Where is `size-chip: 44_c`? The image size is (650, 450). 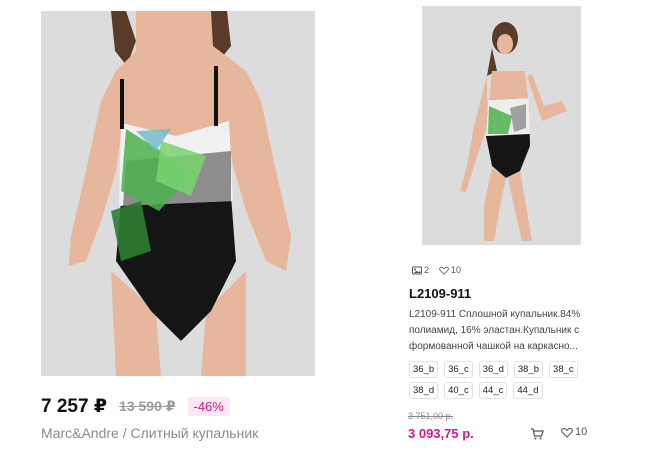 size-chip: 44_c is located at coordinates (493, 390).